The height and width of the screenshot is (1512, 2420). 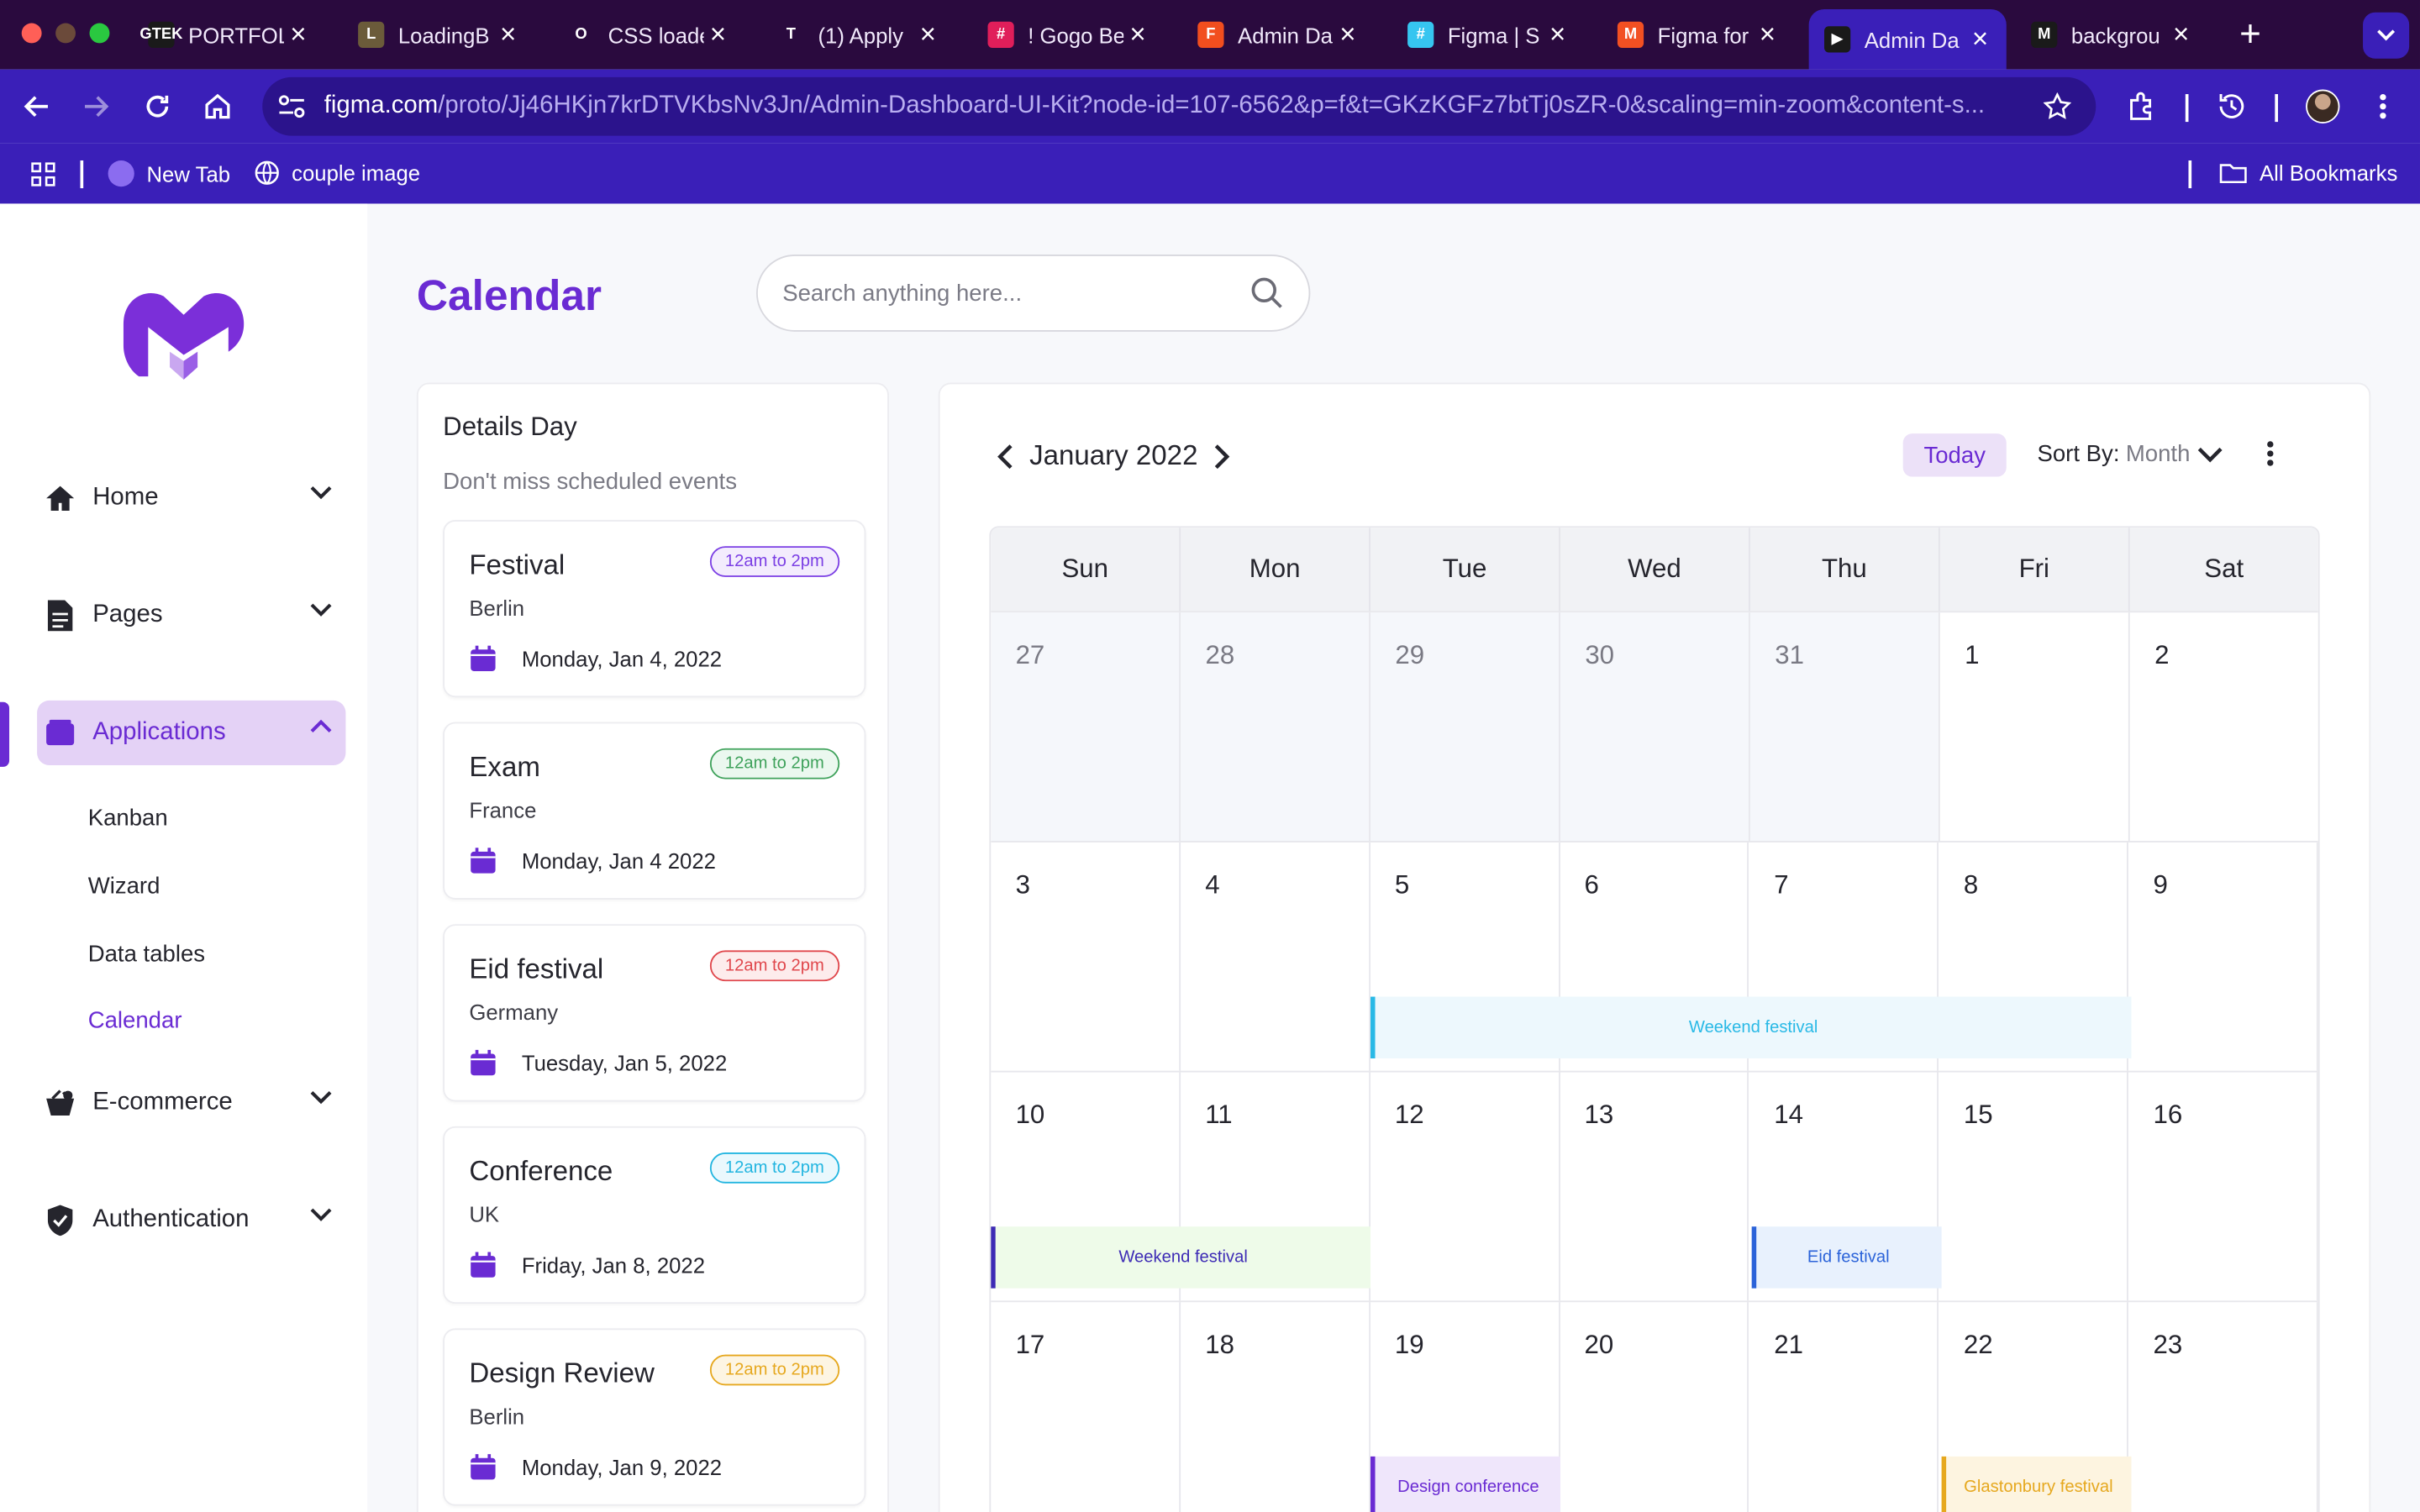 I want to click on browser-tab: T (1) Apply ×, so click(x=858, y=34).